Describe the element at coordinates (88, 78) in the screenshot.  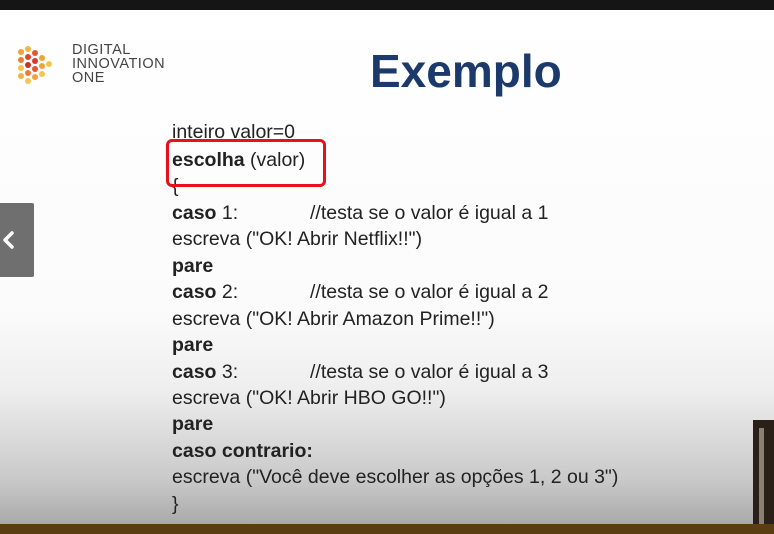
I see `brand-line-3: ONE` at that location.